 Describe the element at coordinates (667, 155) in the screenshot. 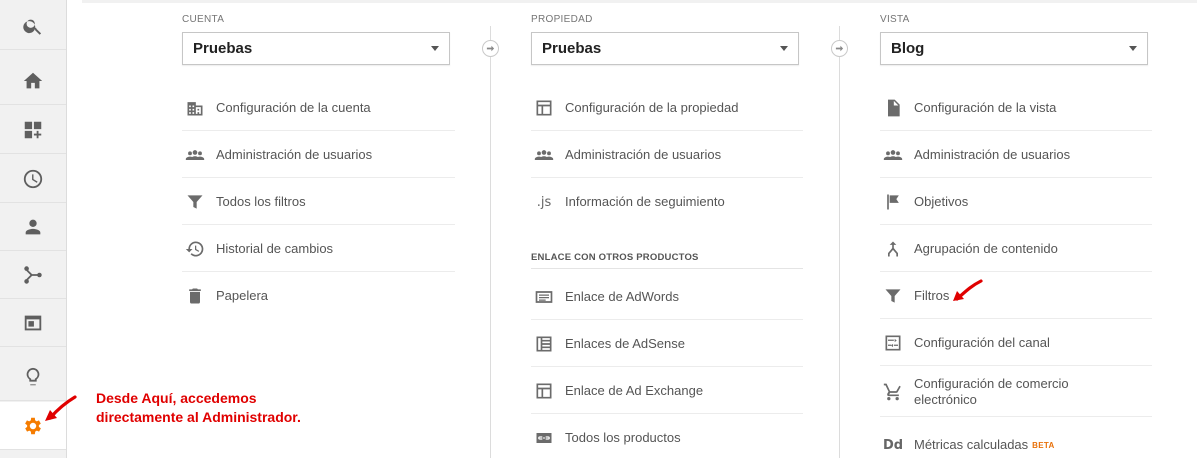

I see `property-users-item: Administración de usuarios` at that location.